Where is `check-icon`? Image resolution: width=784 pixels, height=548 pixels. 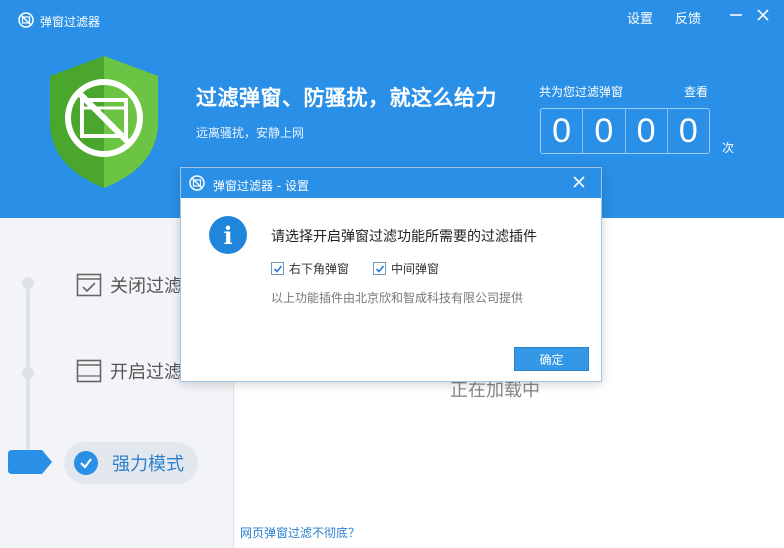
check-icon is located at coordinates (86, 463).